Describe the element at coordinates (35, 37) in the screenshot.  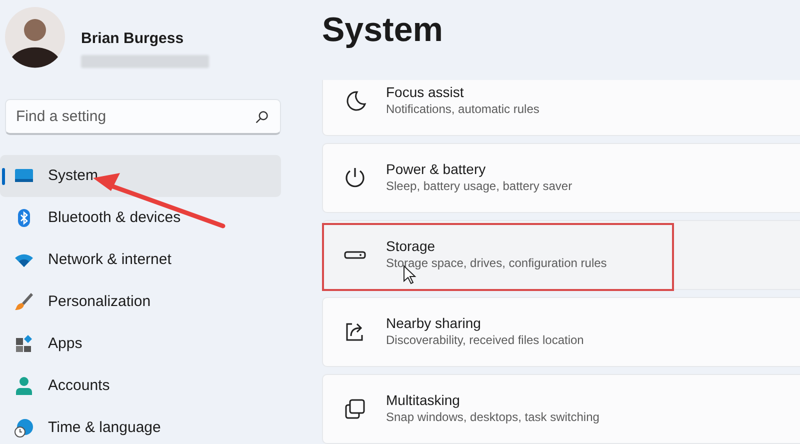
I see `avatar` at that location.